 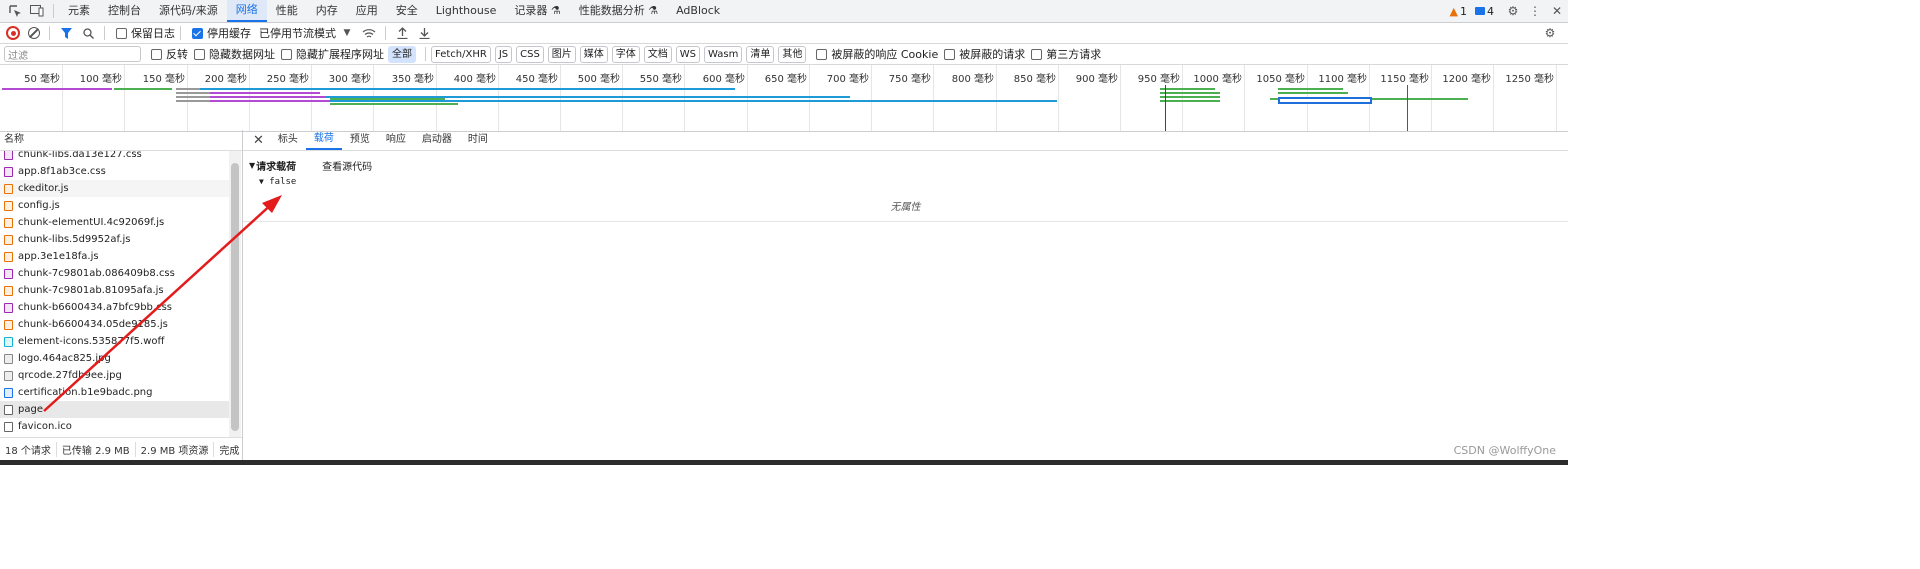 I want to click on search-icon, so click(x=88, y=33).